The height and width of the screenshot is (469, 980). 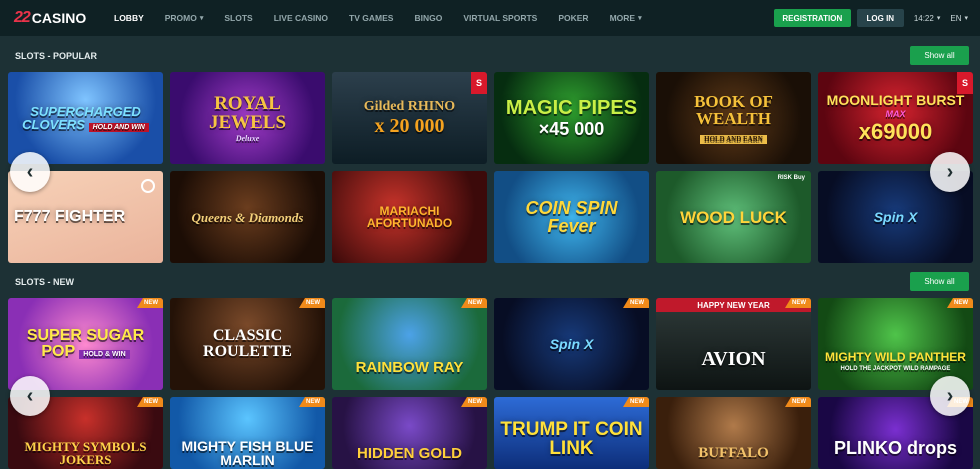 What do you see at coordinates (733, 344) in the screenshot?
I see `game-tile: HAPPY NEW YEAR AVION NEW` at bounding box center [733, 344].